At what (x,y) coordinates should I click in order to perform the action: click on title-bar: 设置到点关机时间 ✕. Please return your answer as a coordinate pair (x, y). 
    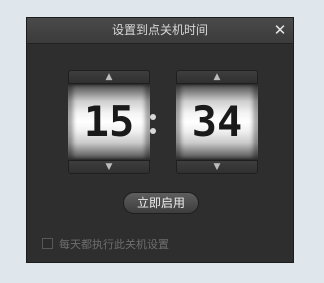
    Looking at the image, I should click on (160, 31).